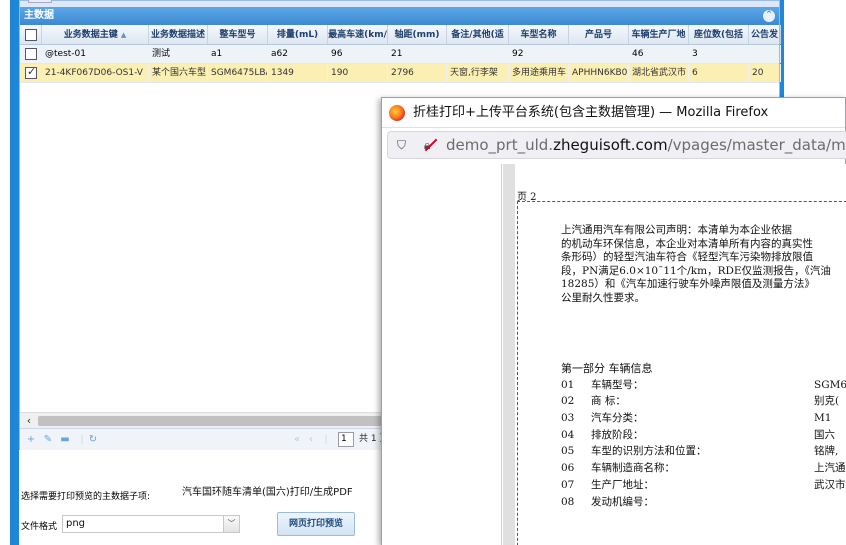  I want to click on cell-key: 21-4KF067D06-OS1-V, so click(95, 73).